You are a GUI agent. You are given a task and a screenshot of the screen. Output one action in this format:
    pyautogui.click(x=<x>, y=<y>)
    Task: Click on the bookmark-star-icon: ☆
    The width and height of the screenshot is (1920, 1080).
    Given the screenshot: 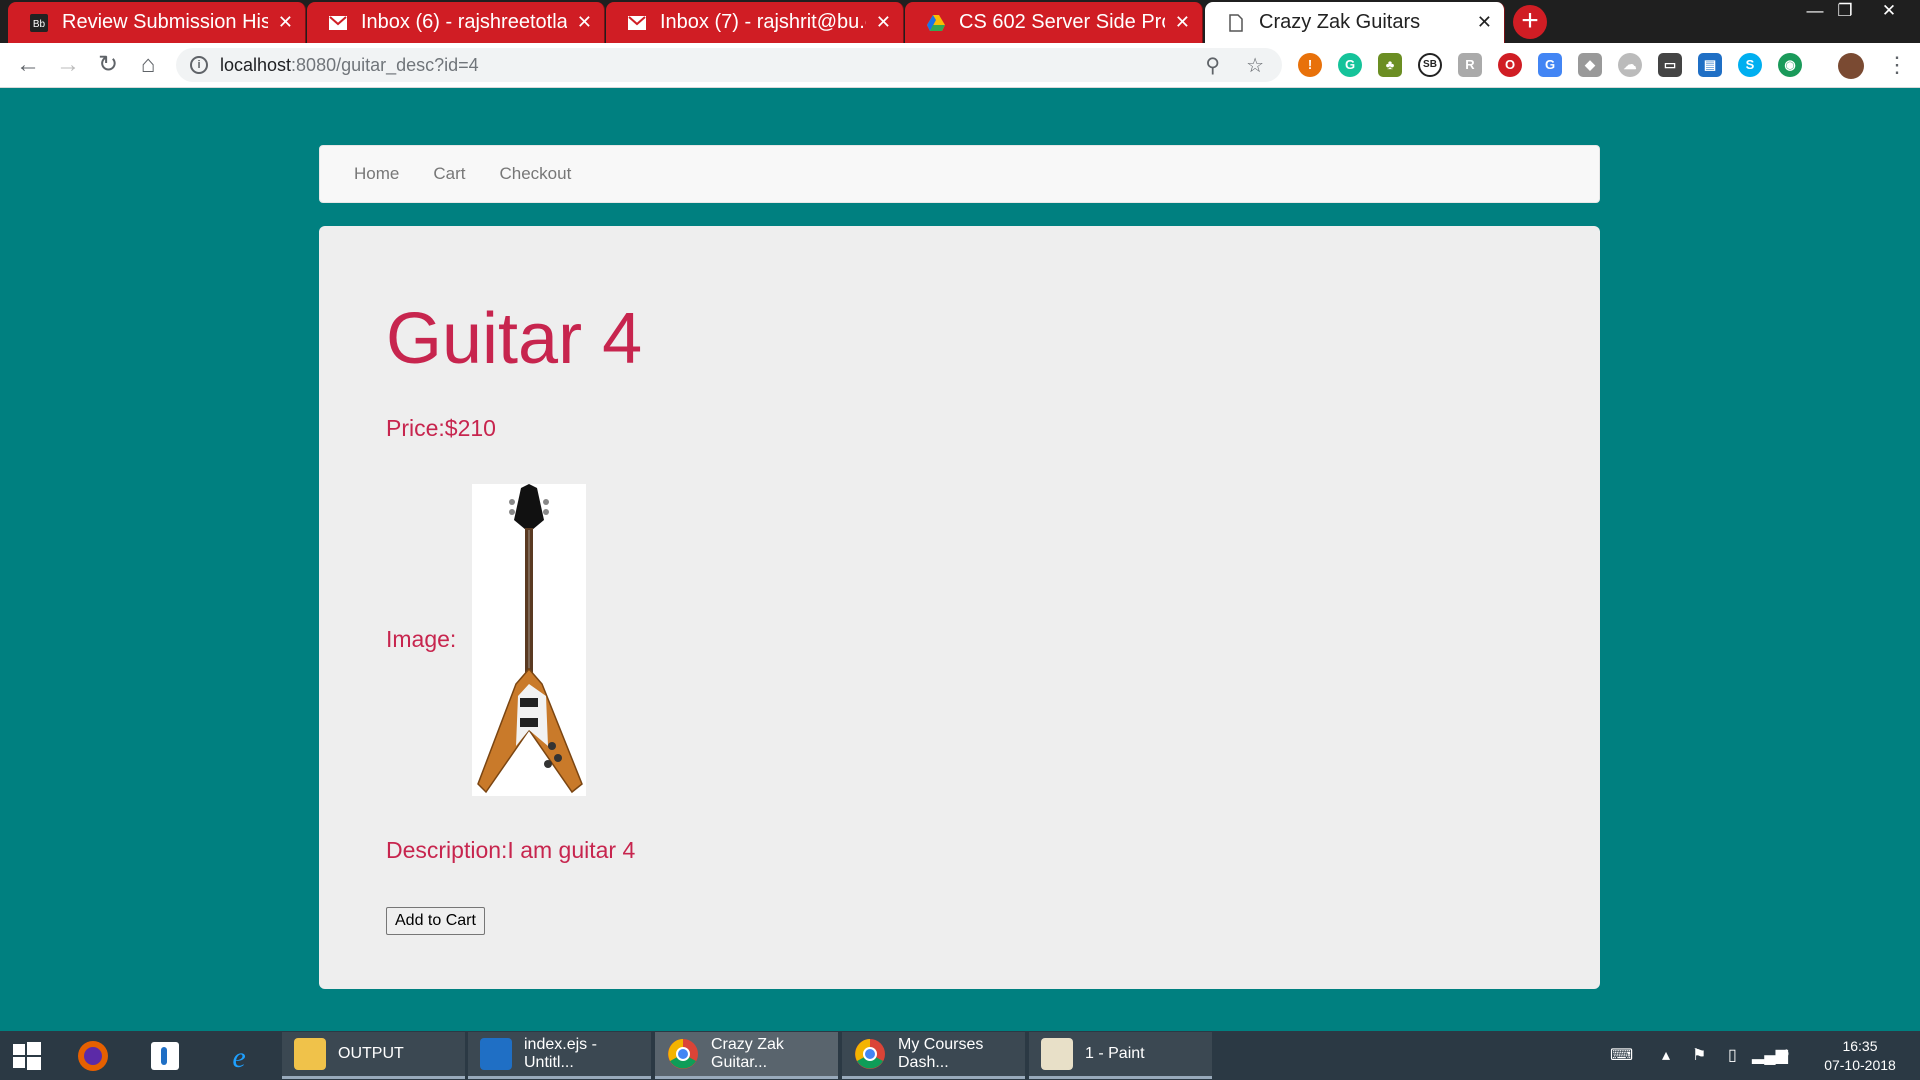 What is the action you would take?
    pyautogui.click(x=1255, y=65)
    